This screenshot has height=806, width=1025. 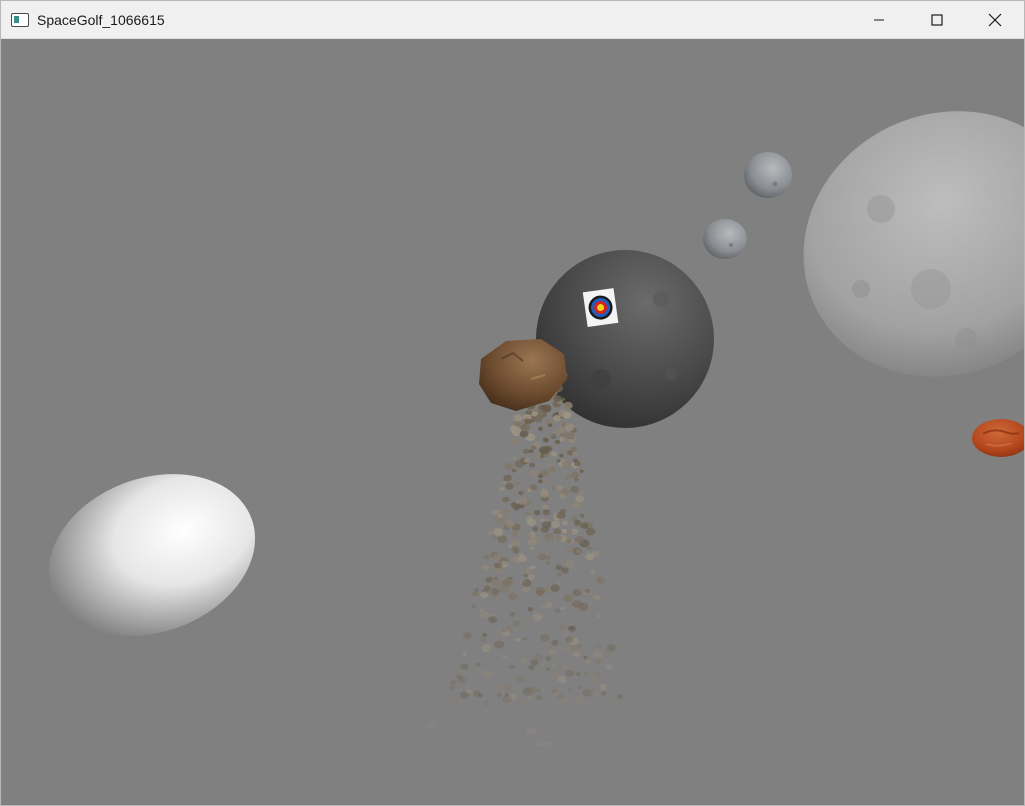 What do you see at coordinates (625, 339) in the screenshot?
I see `dark-target-planet` at bounding box center [625, 339].